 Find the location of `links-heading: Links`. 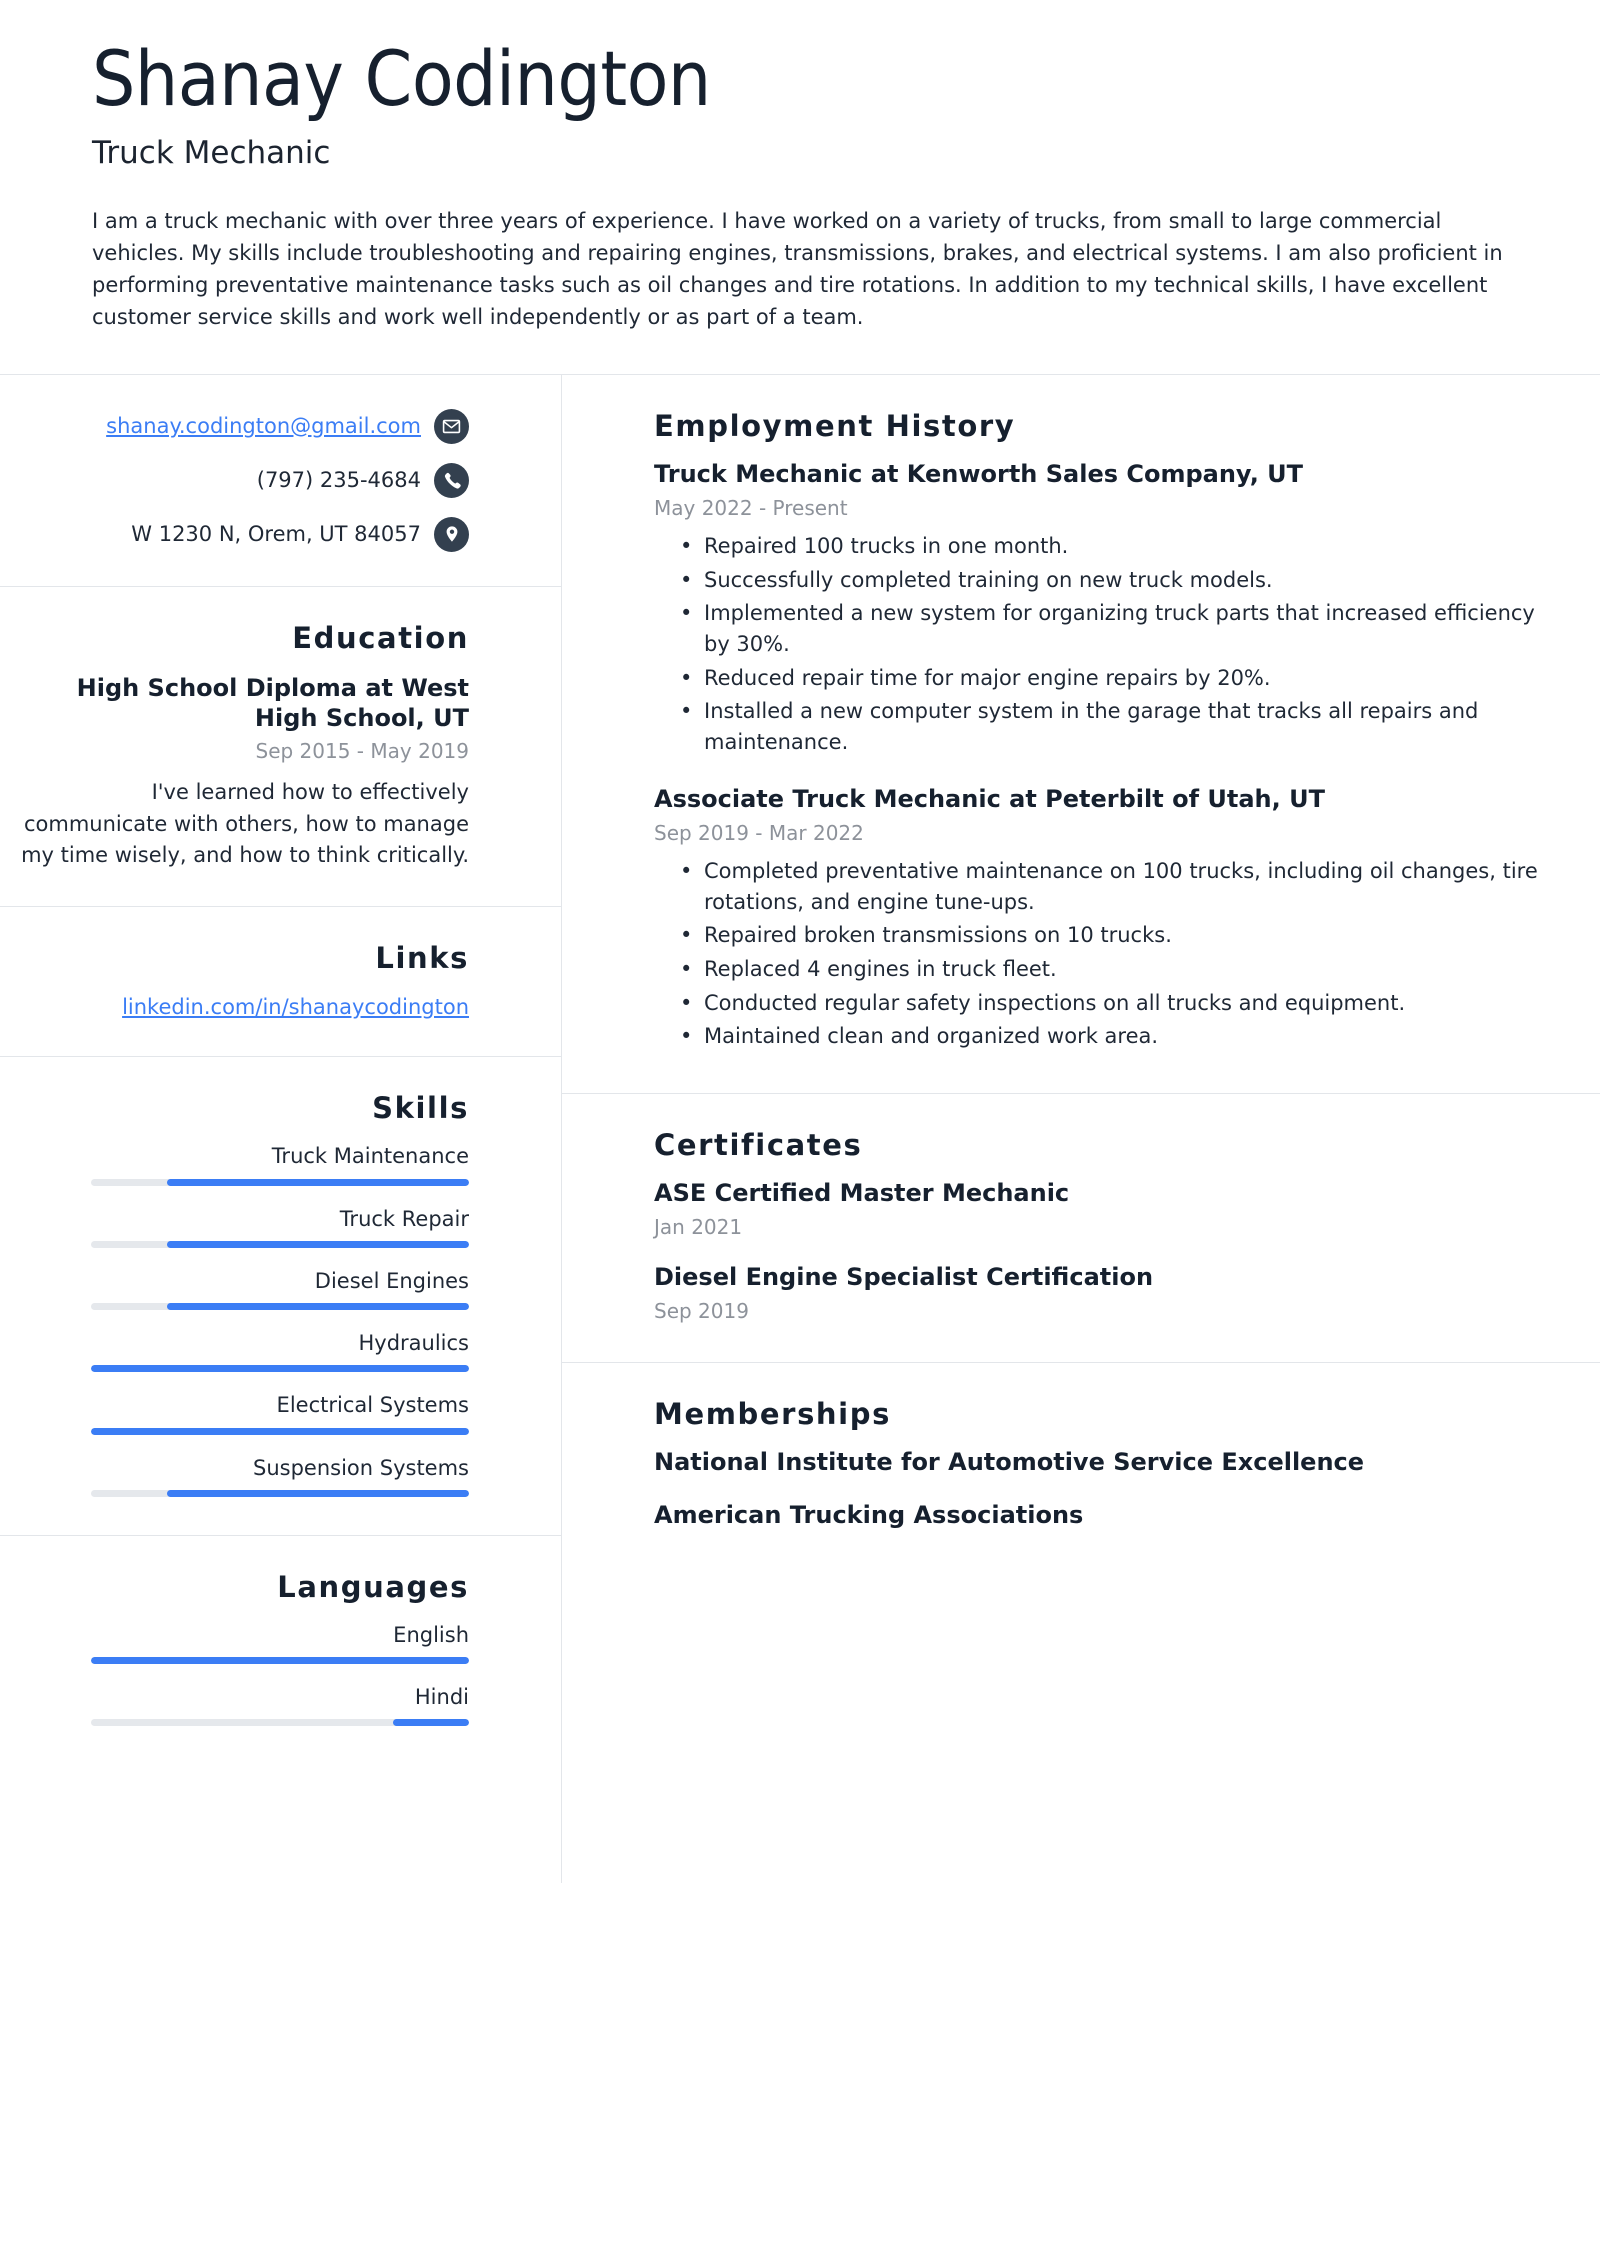

links-heading: Links is located at coordinates (422, 957).